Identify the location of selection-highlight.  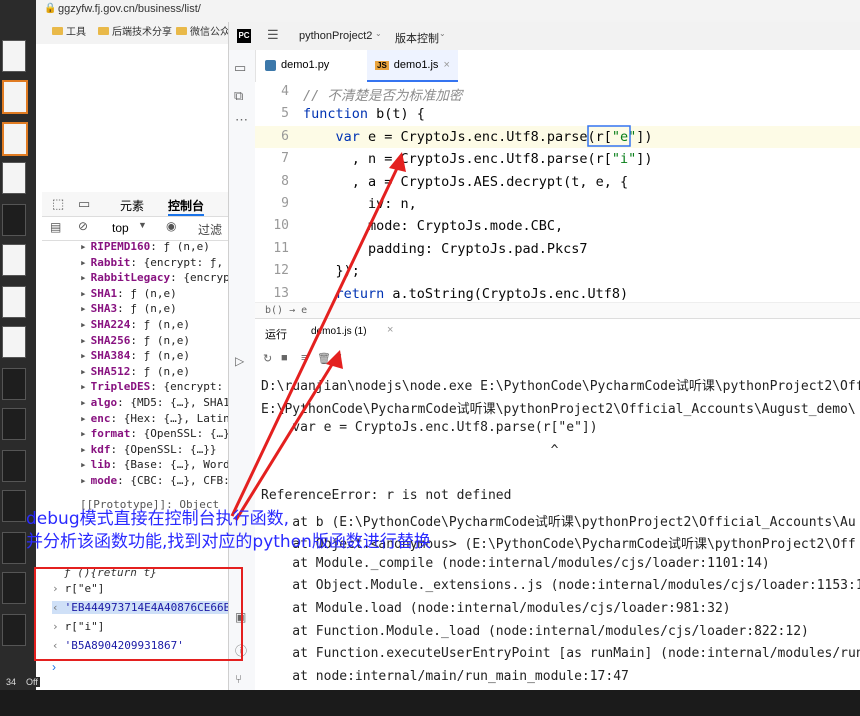
(609, 136).